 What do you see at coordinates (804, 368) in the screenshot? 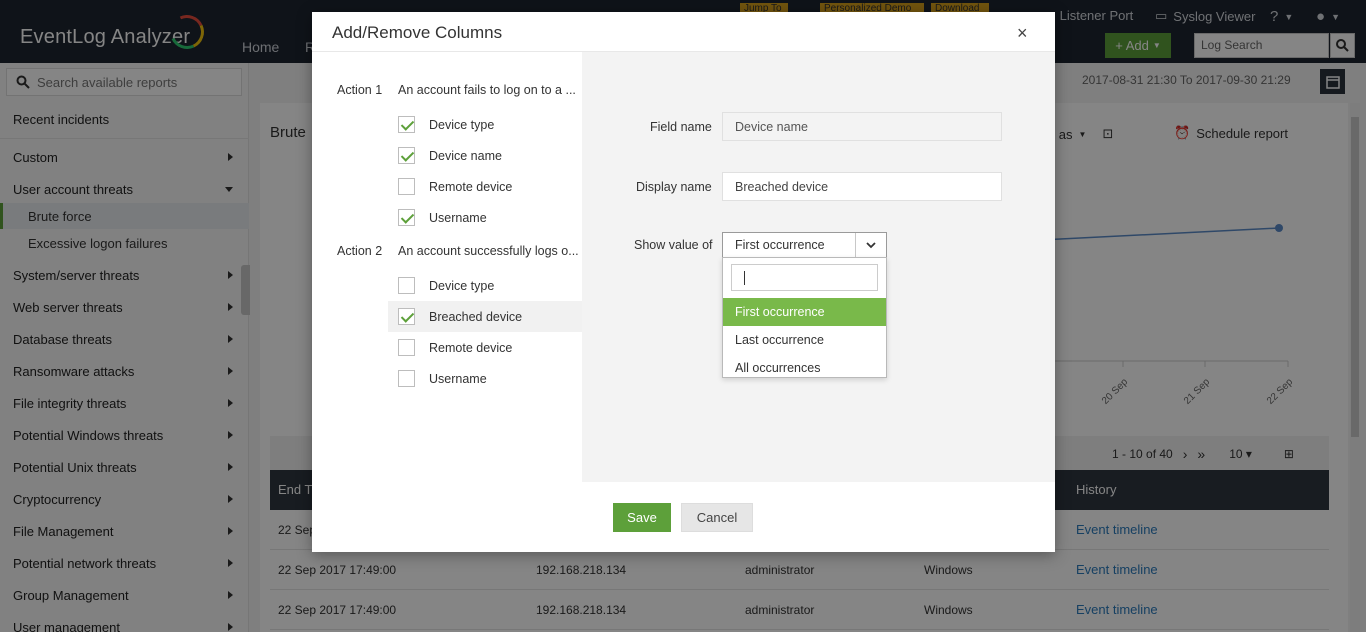
I see `option-all-occurrences: All occurrences` at bounding box center [804, 368].